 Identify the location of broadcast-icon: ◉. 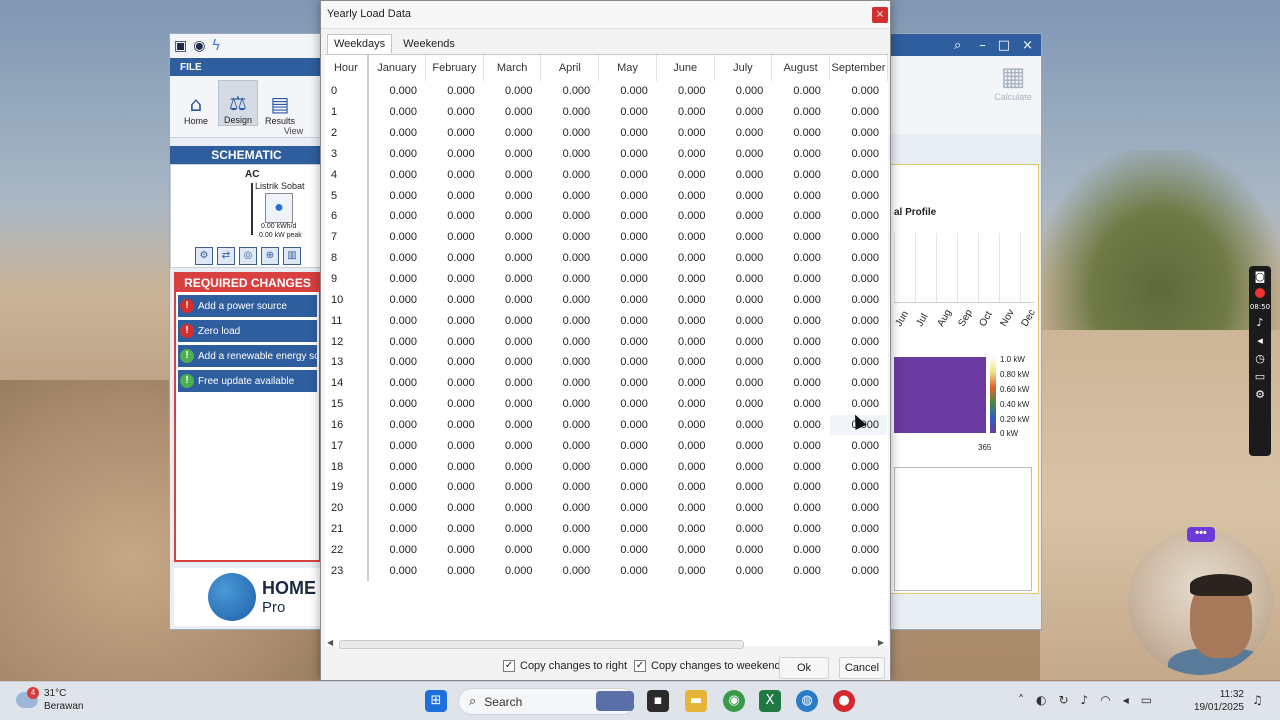
(199, 46).